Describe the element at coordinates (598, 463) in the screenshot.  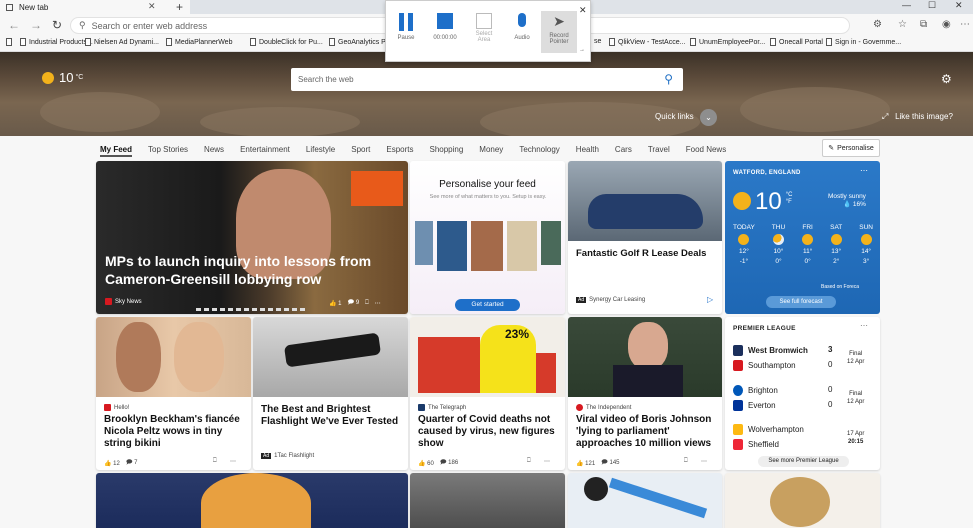
I see `story-reactions: 👍 121 🗩 145` at that location.